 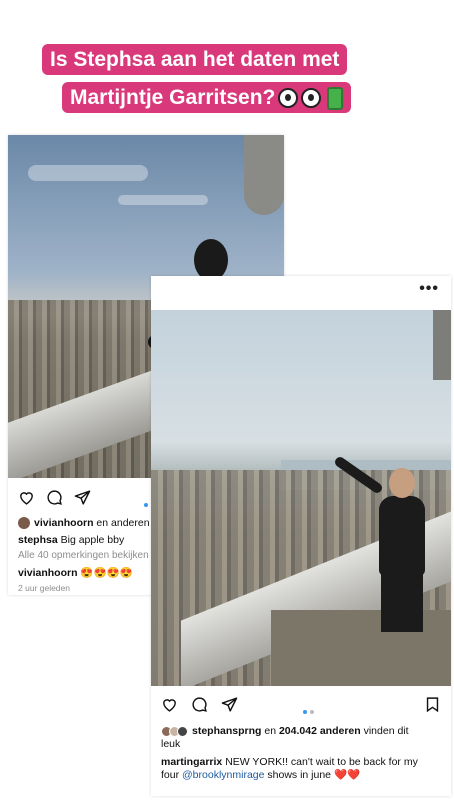 I want to click on headline-line-2: Martijntje Garritsen?, so click(x=207, y=97).